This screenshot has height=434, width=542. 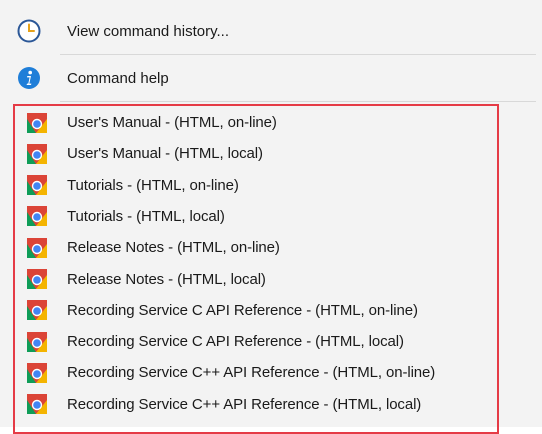 What do you see at coordinates (271, 78) in the screenshot?
I see `menu-item-command-help: Command help` at bounding box center [271, 78].